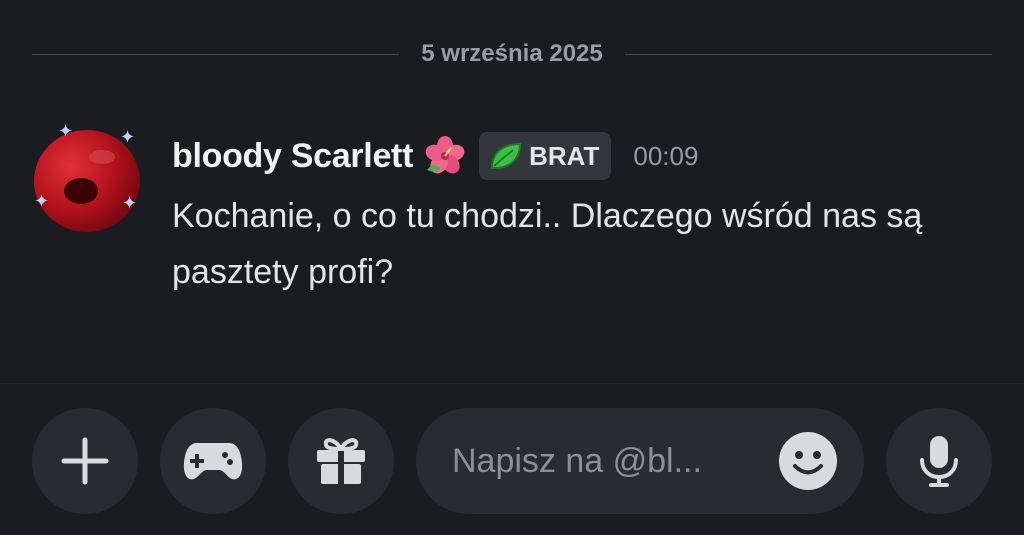  Describe the element at coordinates (506, 156) in the screenshot. I see `leaf-icon` at that location.